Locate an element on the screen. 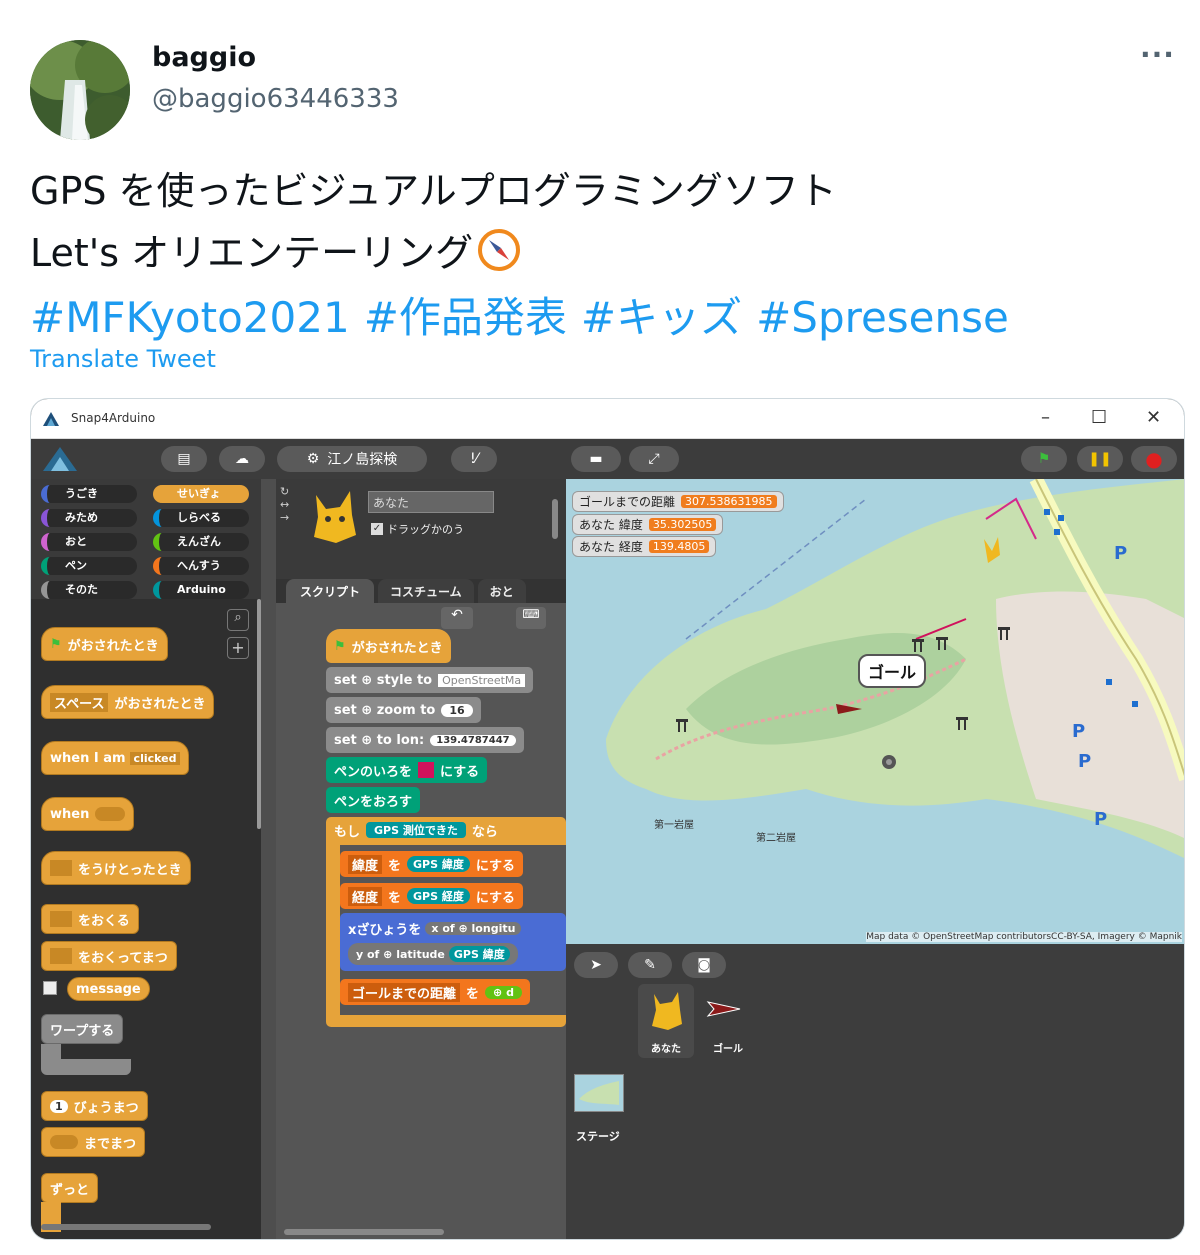 Image resolution: width=1200 pixels, height=1255 pixels. forever-block: ずっと is located at coordinates (70, 1188).